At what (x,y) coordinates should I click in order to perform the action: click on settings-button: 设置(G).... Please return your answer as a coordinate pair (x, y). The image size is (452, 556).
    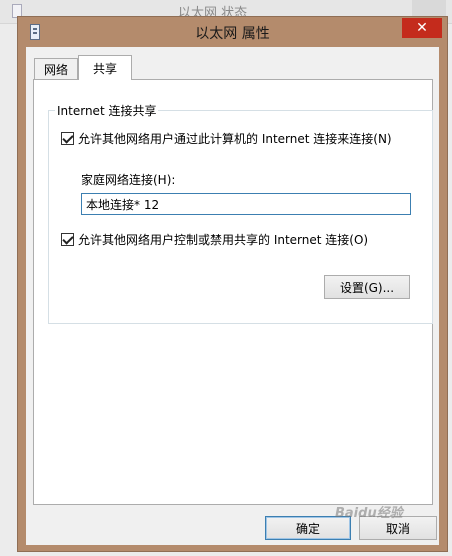
    Looking at the image, I should click on (367, 287).